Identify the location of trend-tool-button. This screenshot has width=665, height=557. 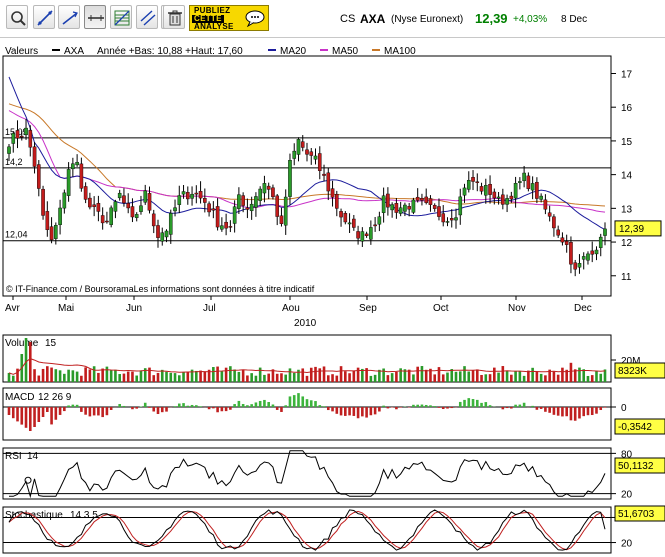
(69, 17).